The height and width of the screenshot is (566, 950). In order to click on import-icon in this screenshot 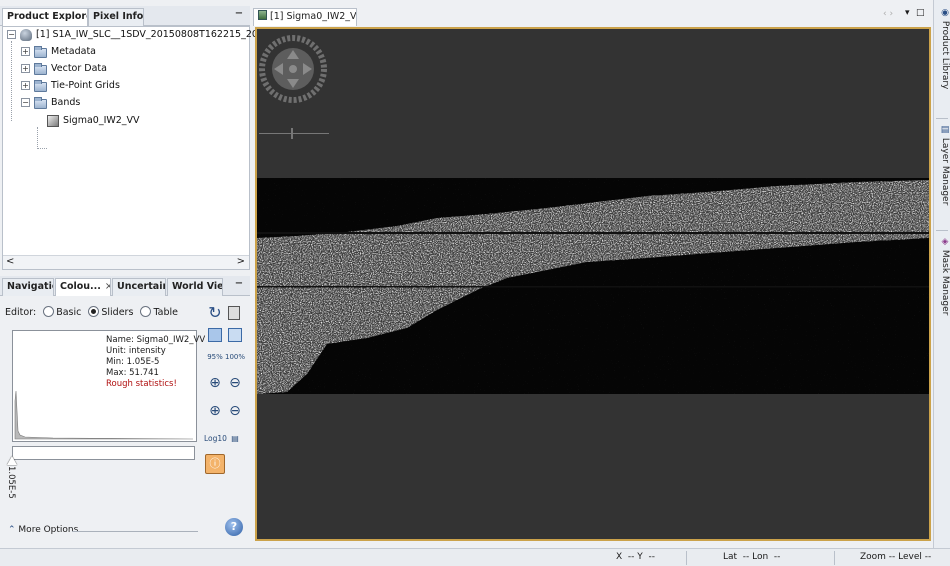, I will do `click(215, 335)`.